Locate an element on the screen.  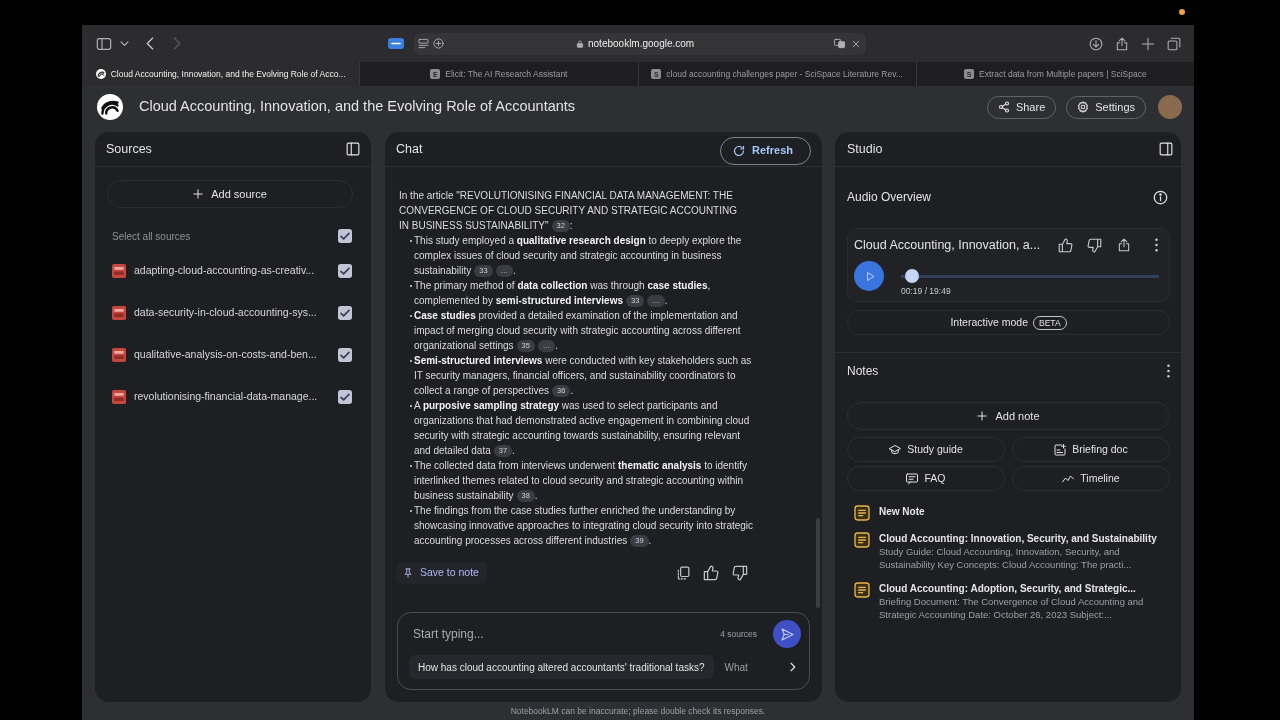
panel-title: Chat is located at coordinates (409, 149).